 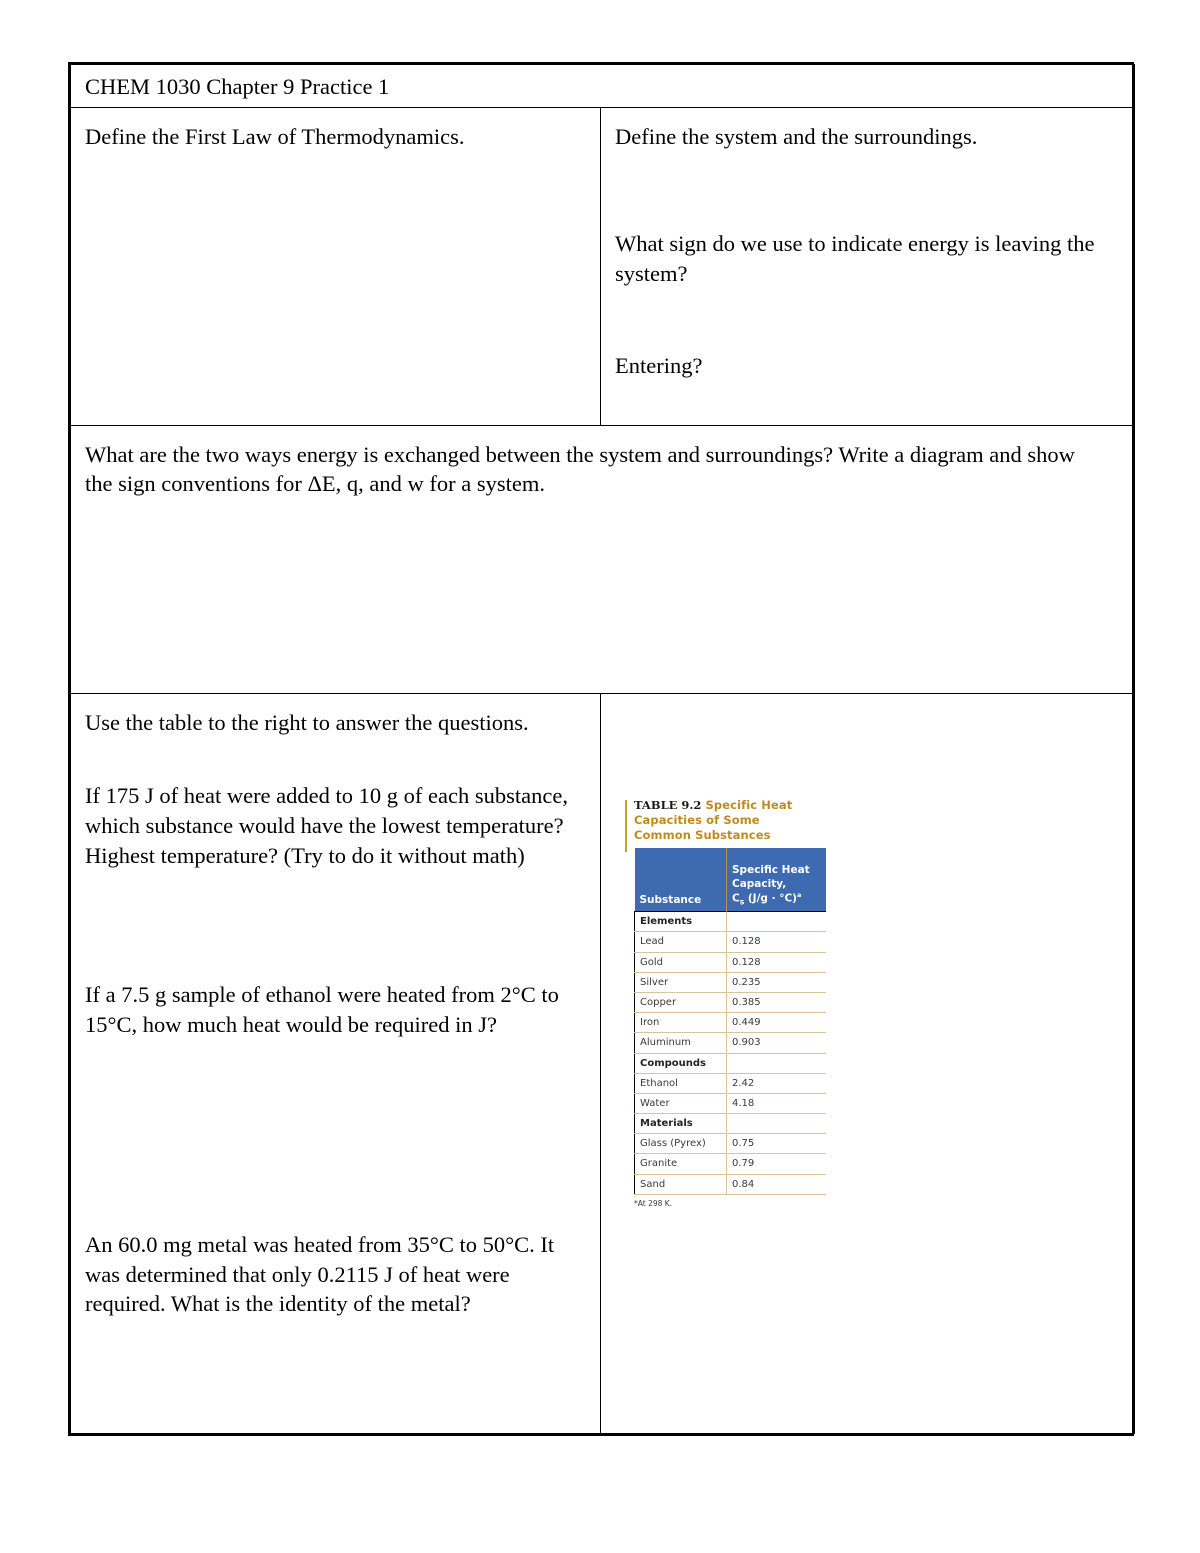 I want to click on table-row: Copper 0.385, so click(x=730, y=1002).